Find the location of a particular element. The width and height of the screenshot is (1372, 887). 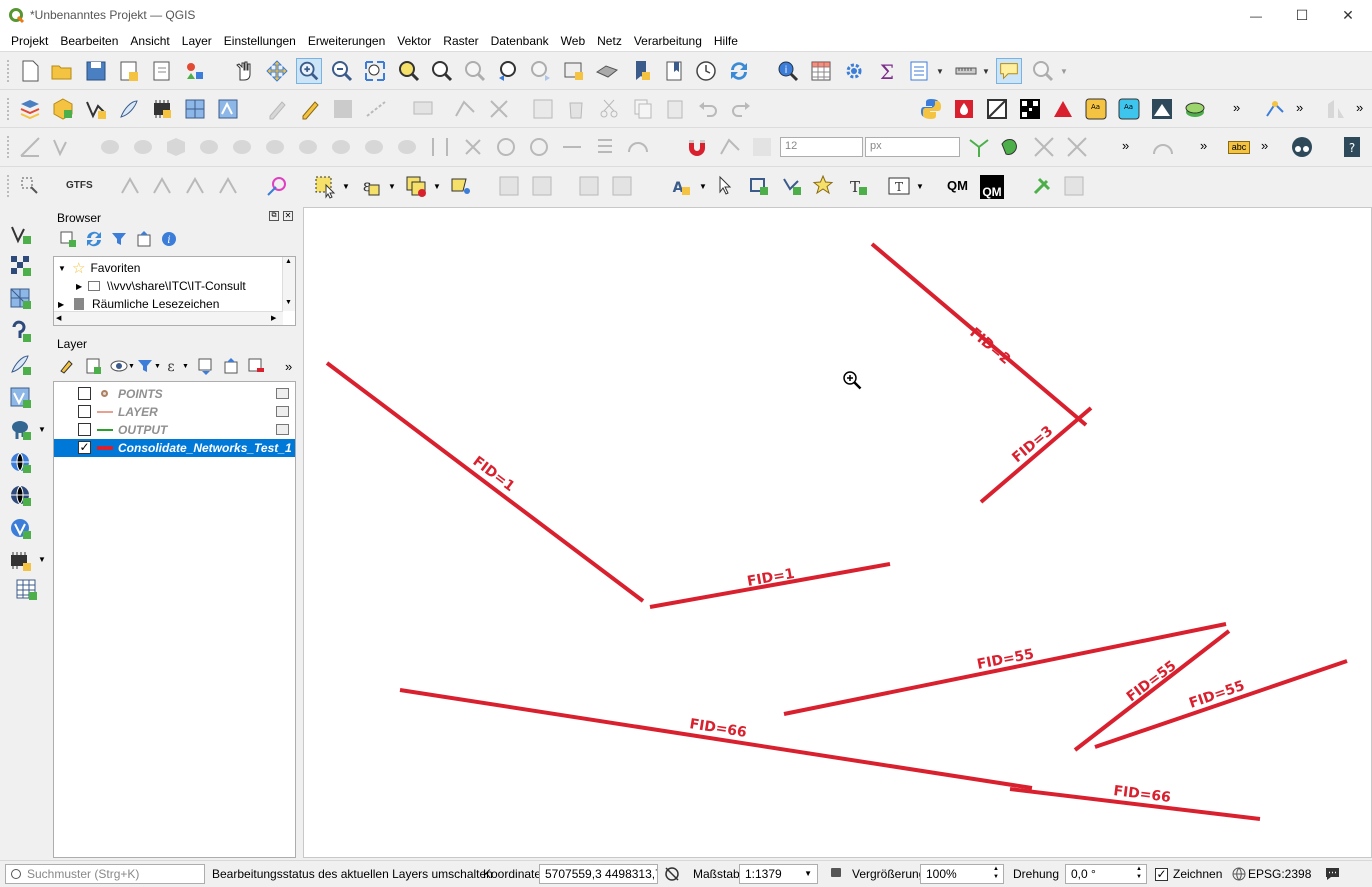

style-manager-icon is located at coordinates (195, 71).